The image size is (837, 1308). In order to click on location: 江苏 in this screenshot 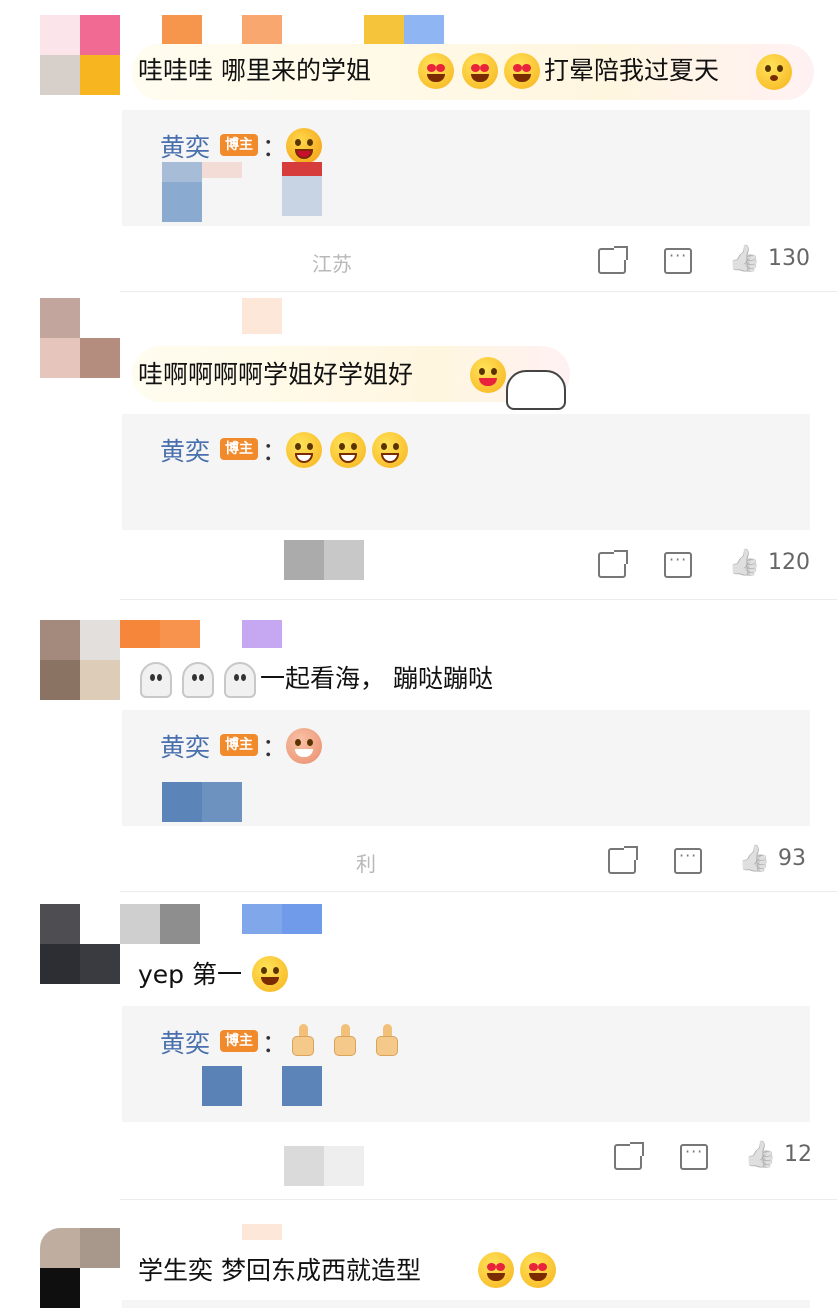, I will do `click(332, 264)`.